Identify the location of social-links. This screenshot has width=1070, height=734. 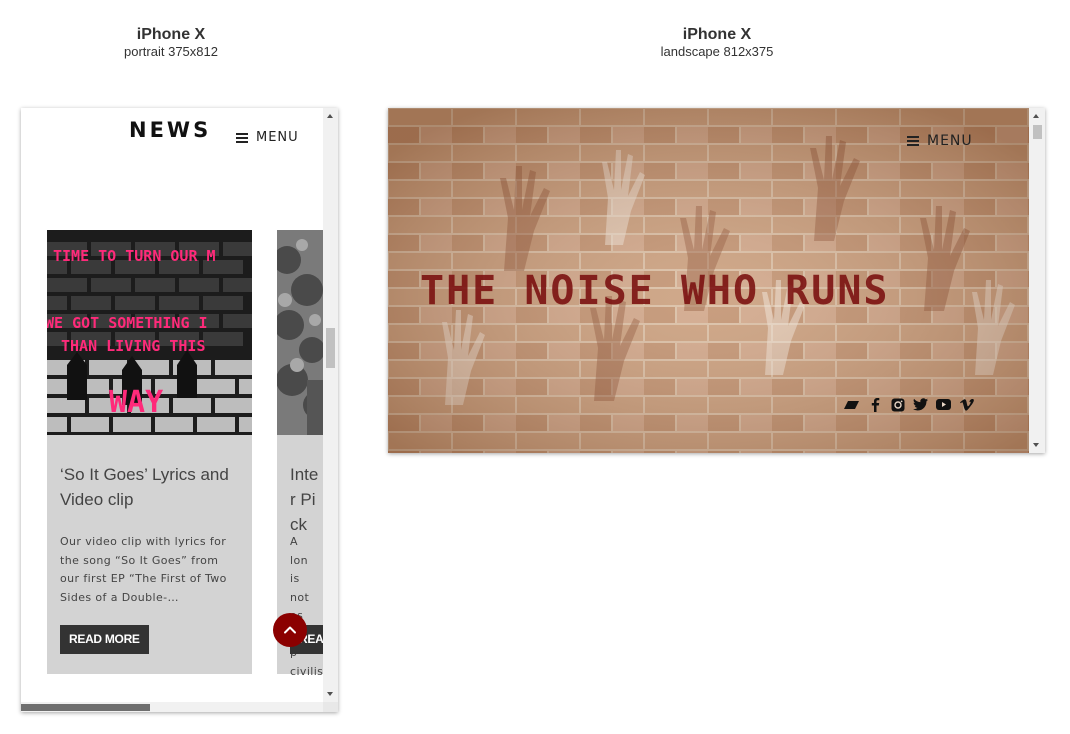
(909, 404).